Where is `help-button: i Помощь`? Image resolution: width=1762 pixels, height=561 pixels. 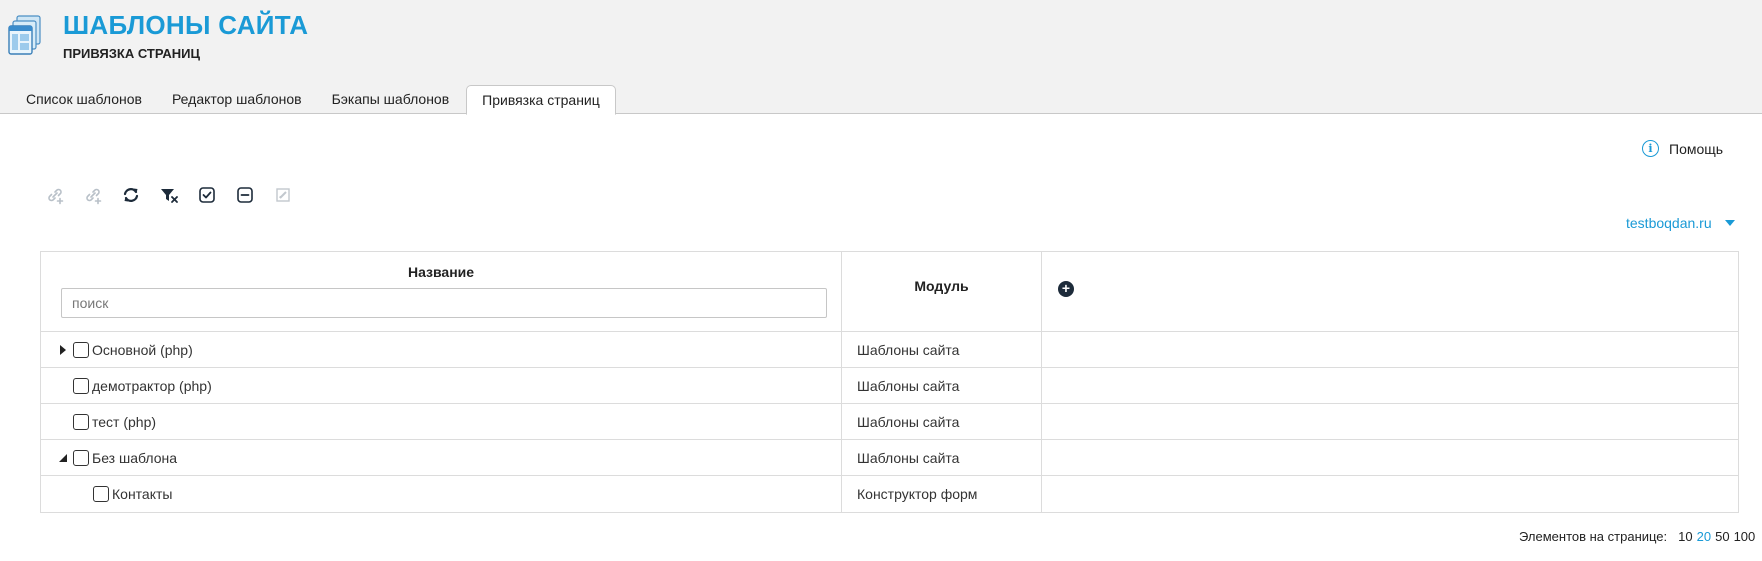
help-button: i Помощь is located at coordinates (1682, 148).